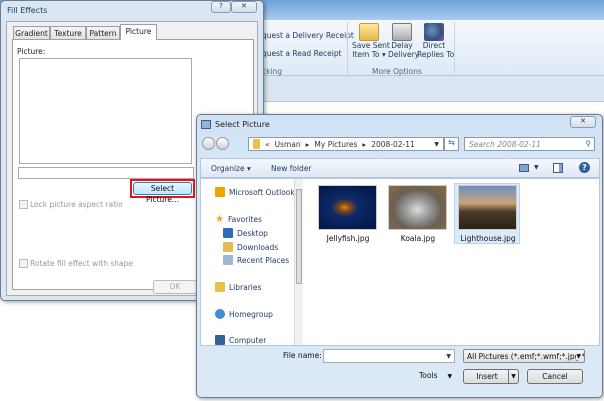  Describe the element at coordinates (250, 247) in the screenshot. I see `nav-downloads: Downloads` at that location.